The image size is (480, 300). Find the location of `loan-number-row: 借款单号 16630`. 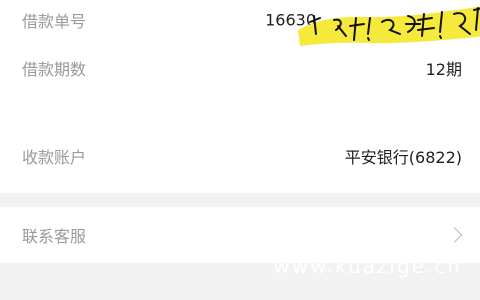

loan-number-row: 借款单号 16630 is located at coordinates (240, 20).